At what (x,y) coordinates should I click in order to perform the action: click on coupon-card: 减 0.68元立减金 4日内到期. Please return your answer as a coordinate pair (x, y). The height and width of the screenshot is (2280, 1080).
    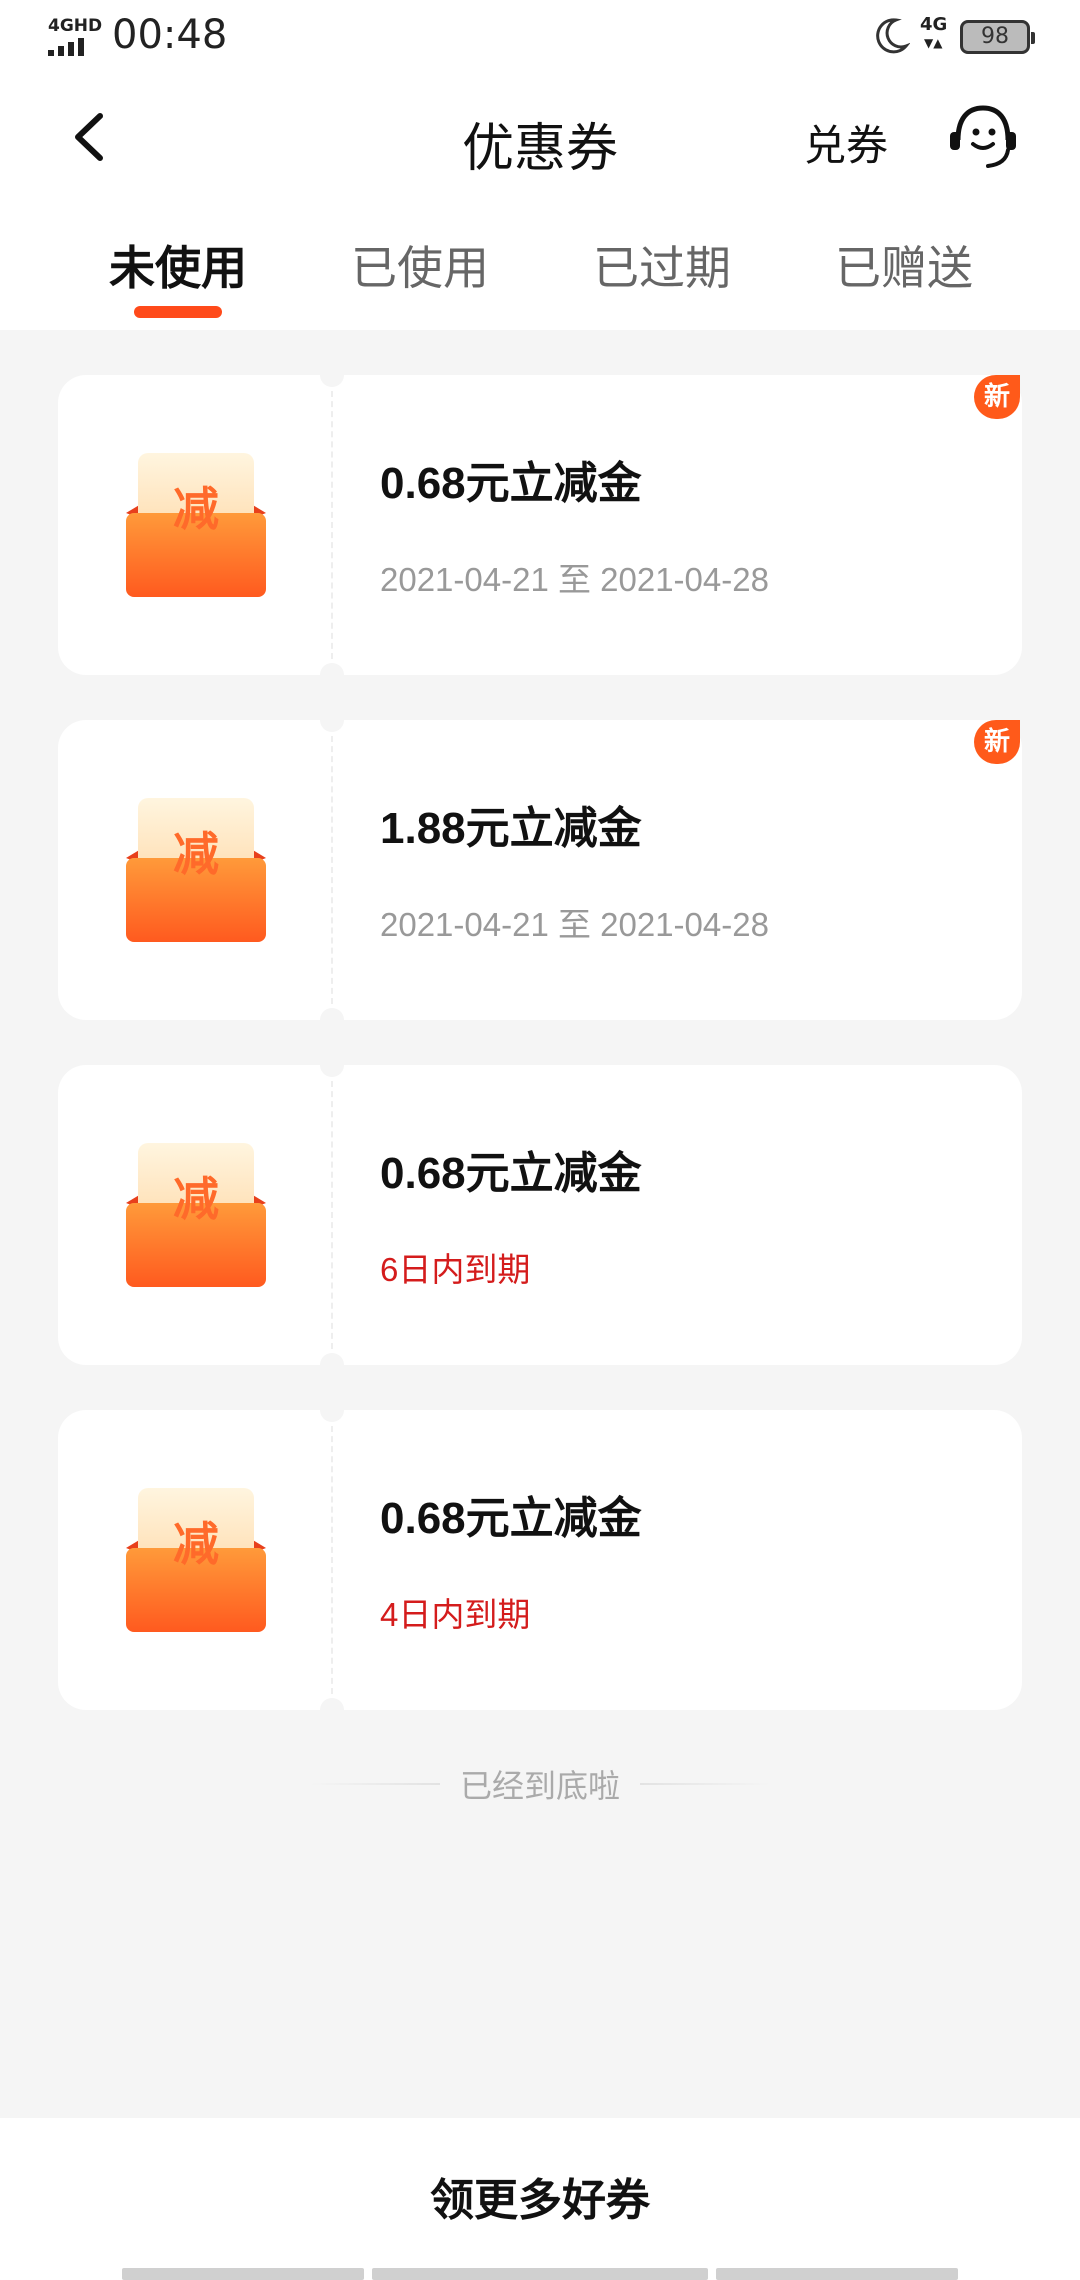
    Looking at the image, I should click on (540, 1560).